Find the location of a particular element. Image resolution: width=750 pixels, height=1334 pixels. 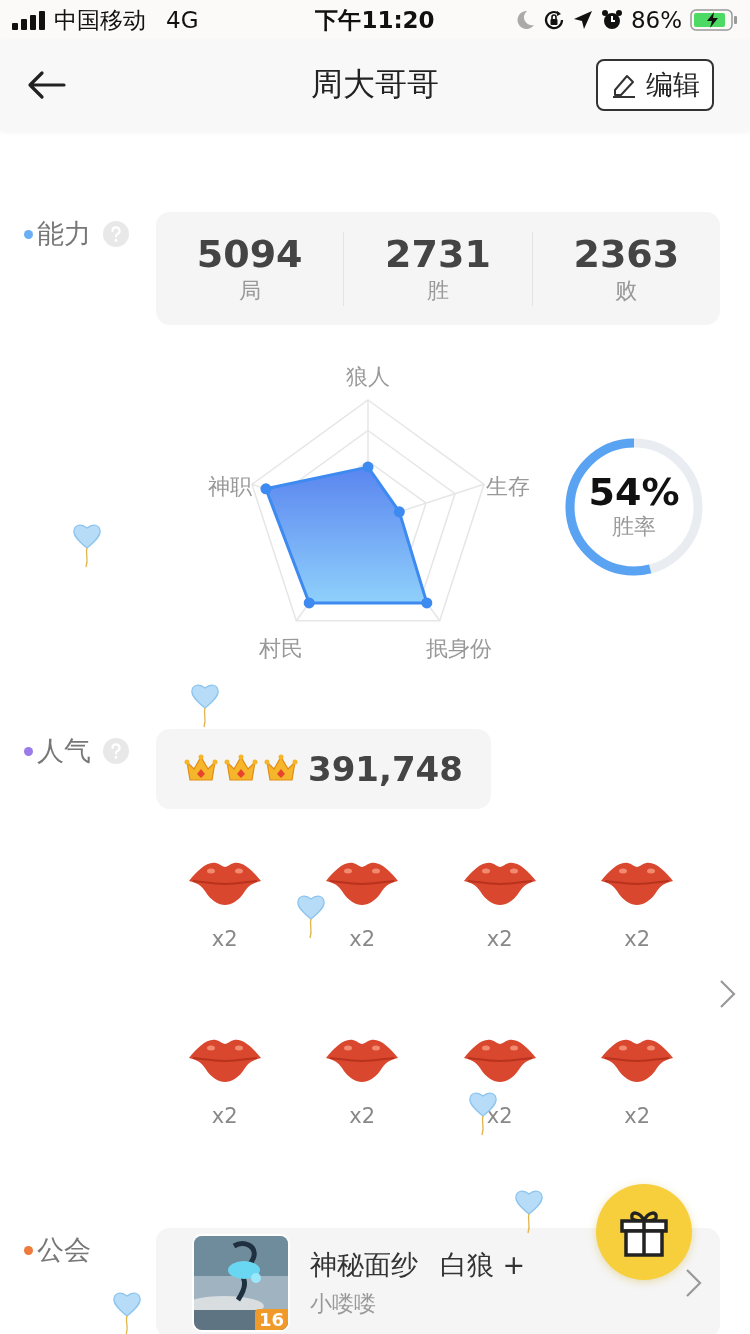

gift-button is located at coordinates (644, 1232).